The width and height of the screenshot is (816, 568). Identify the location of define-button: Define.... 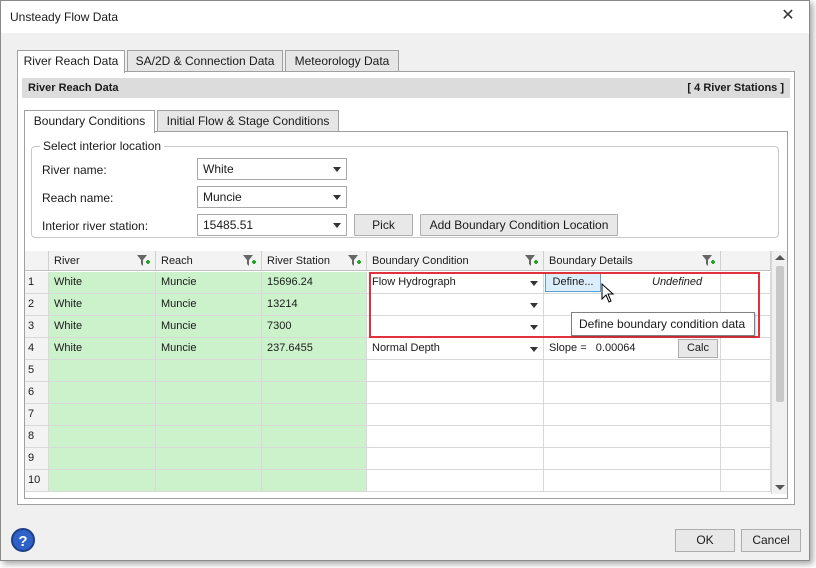
(573, 282).